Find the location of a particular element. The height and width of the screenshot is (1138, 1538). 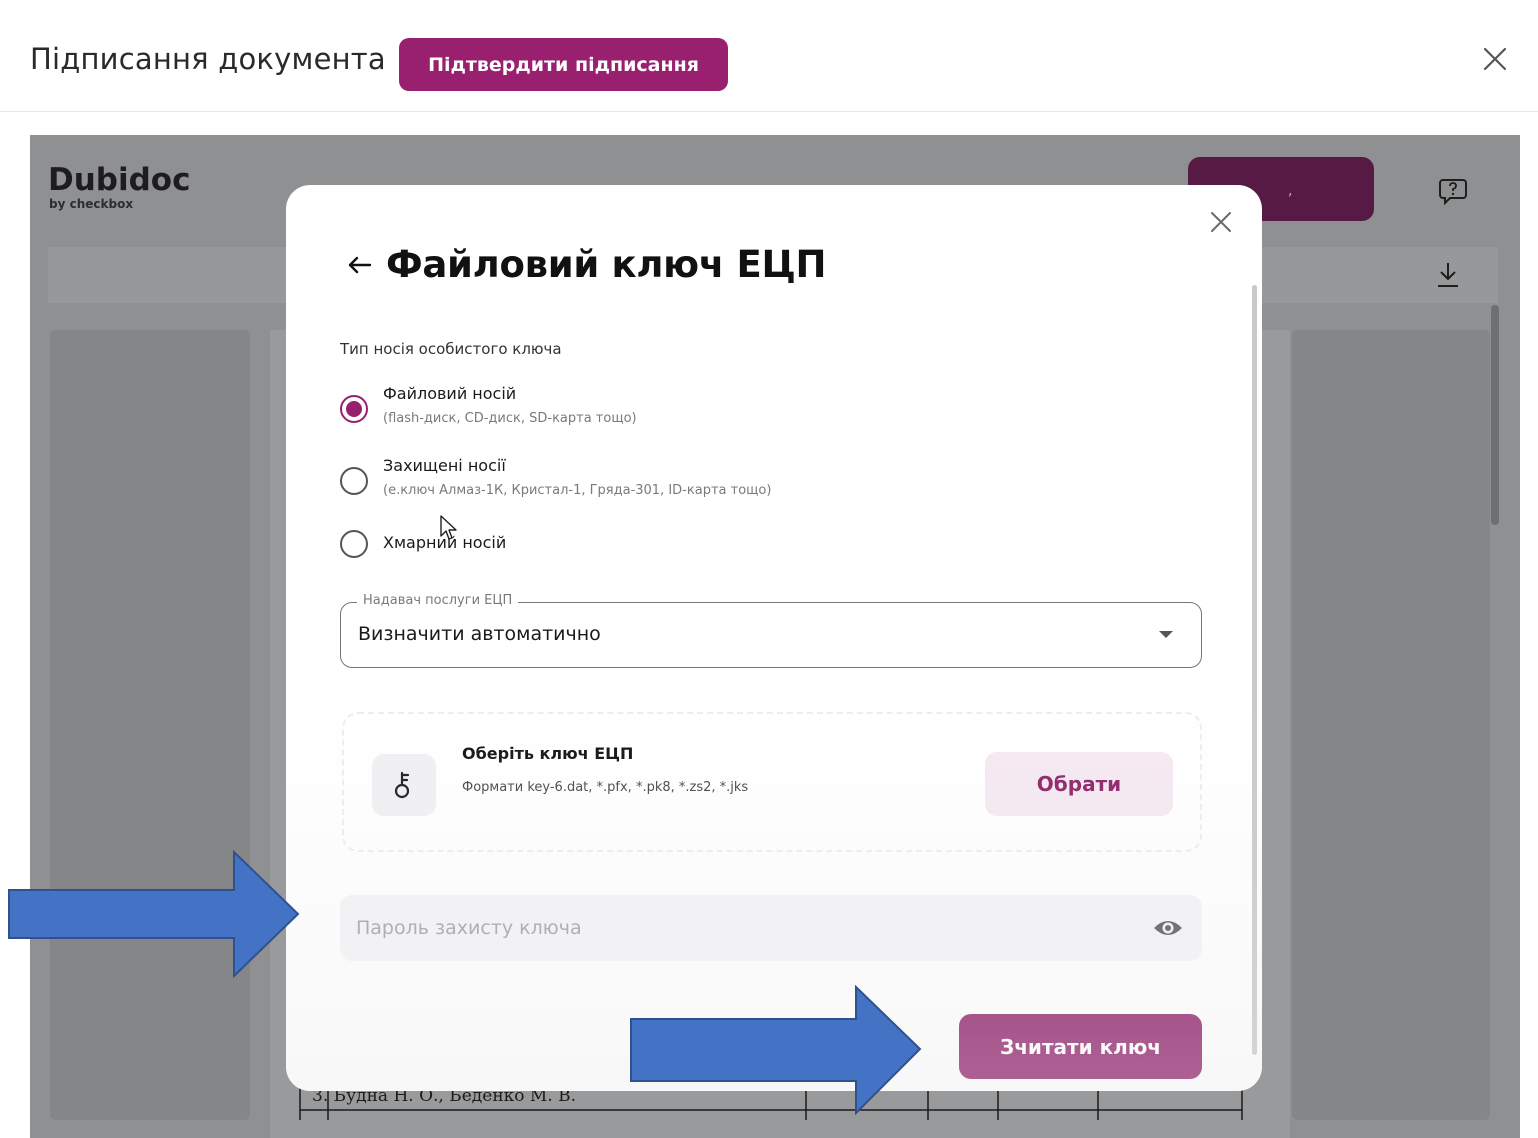

password-placeholder: Пароль захисту ключа is located at coordinates (469, 928).